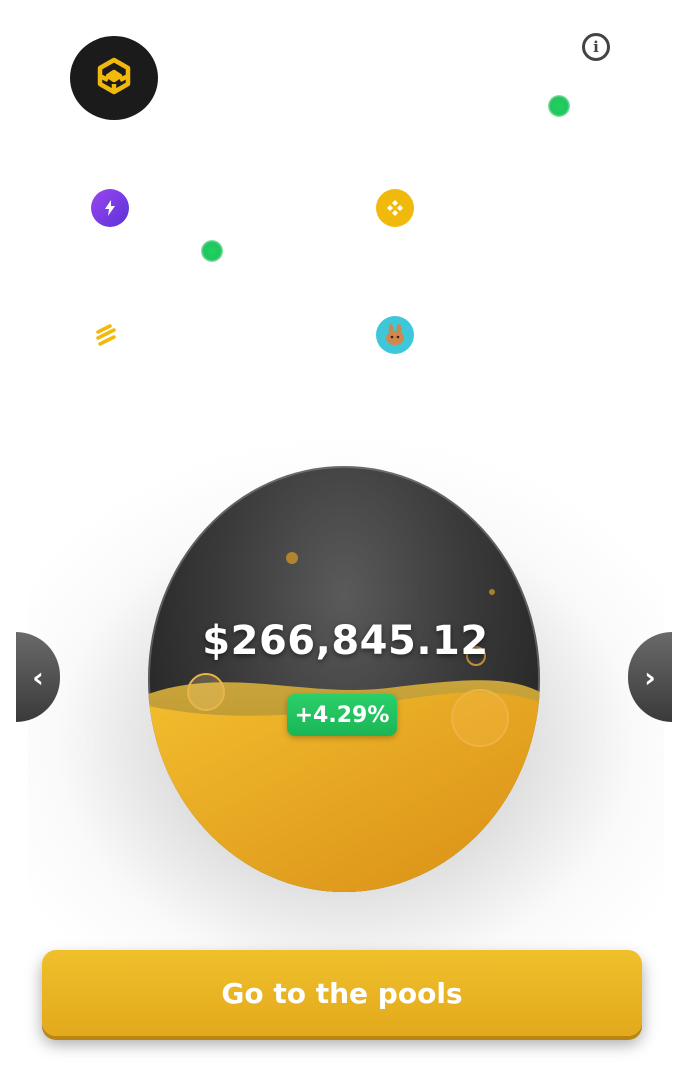  I want to click on bnb-token-icon, so click(395, 208).